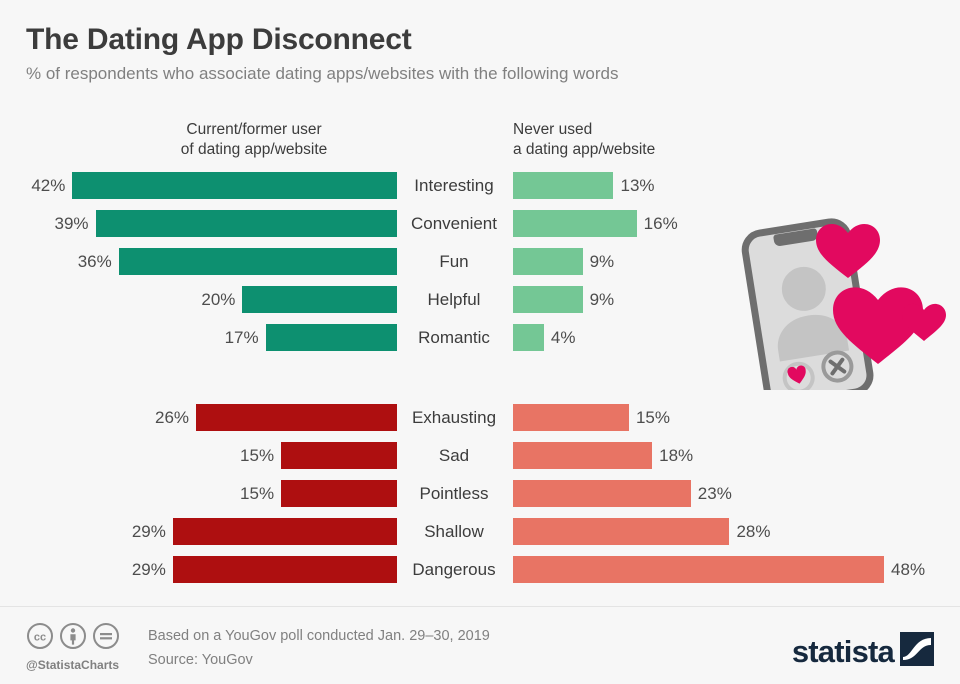 The image size is (960, 684). I want to click on category-label: Interesting, so click(454, 185).